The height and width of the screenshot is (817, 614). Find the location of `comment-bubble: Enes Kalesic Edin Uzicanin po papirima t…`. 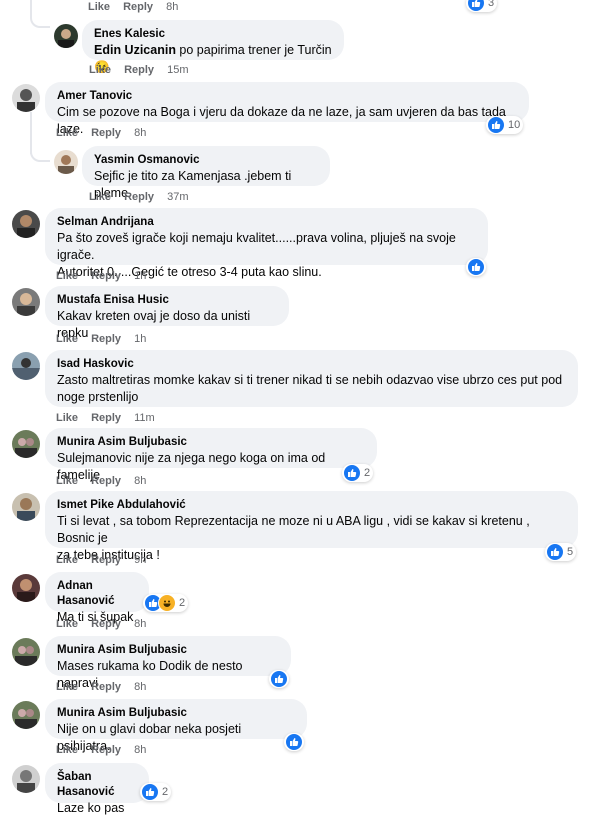

comment-bubble: Enes Kalesic Edin Uzicanin po papirima t… is located at coordinates (213, 47).